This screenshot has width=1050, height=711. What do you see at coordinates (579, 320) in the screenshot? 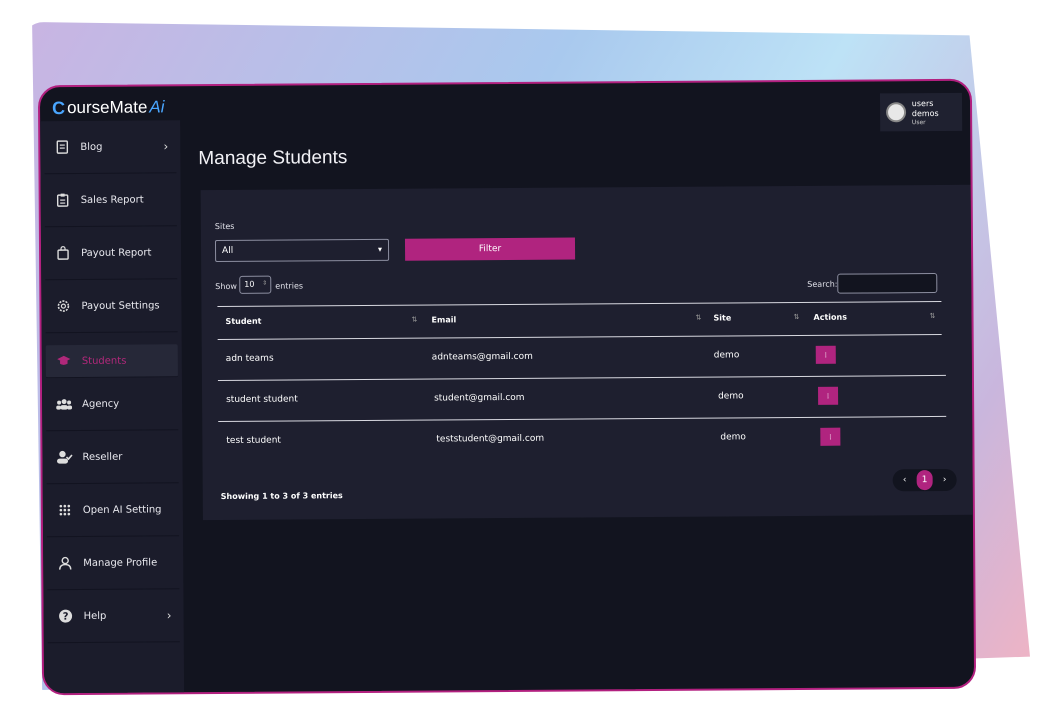
I see `table-header: Student ⇅ Email ⇅ Site ⇅ Actions ⇅` at bounding box center [579, 320].